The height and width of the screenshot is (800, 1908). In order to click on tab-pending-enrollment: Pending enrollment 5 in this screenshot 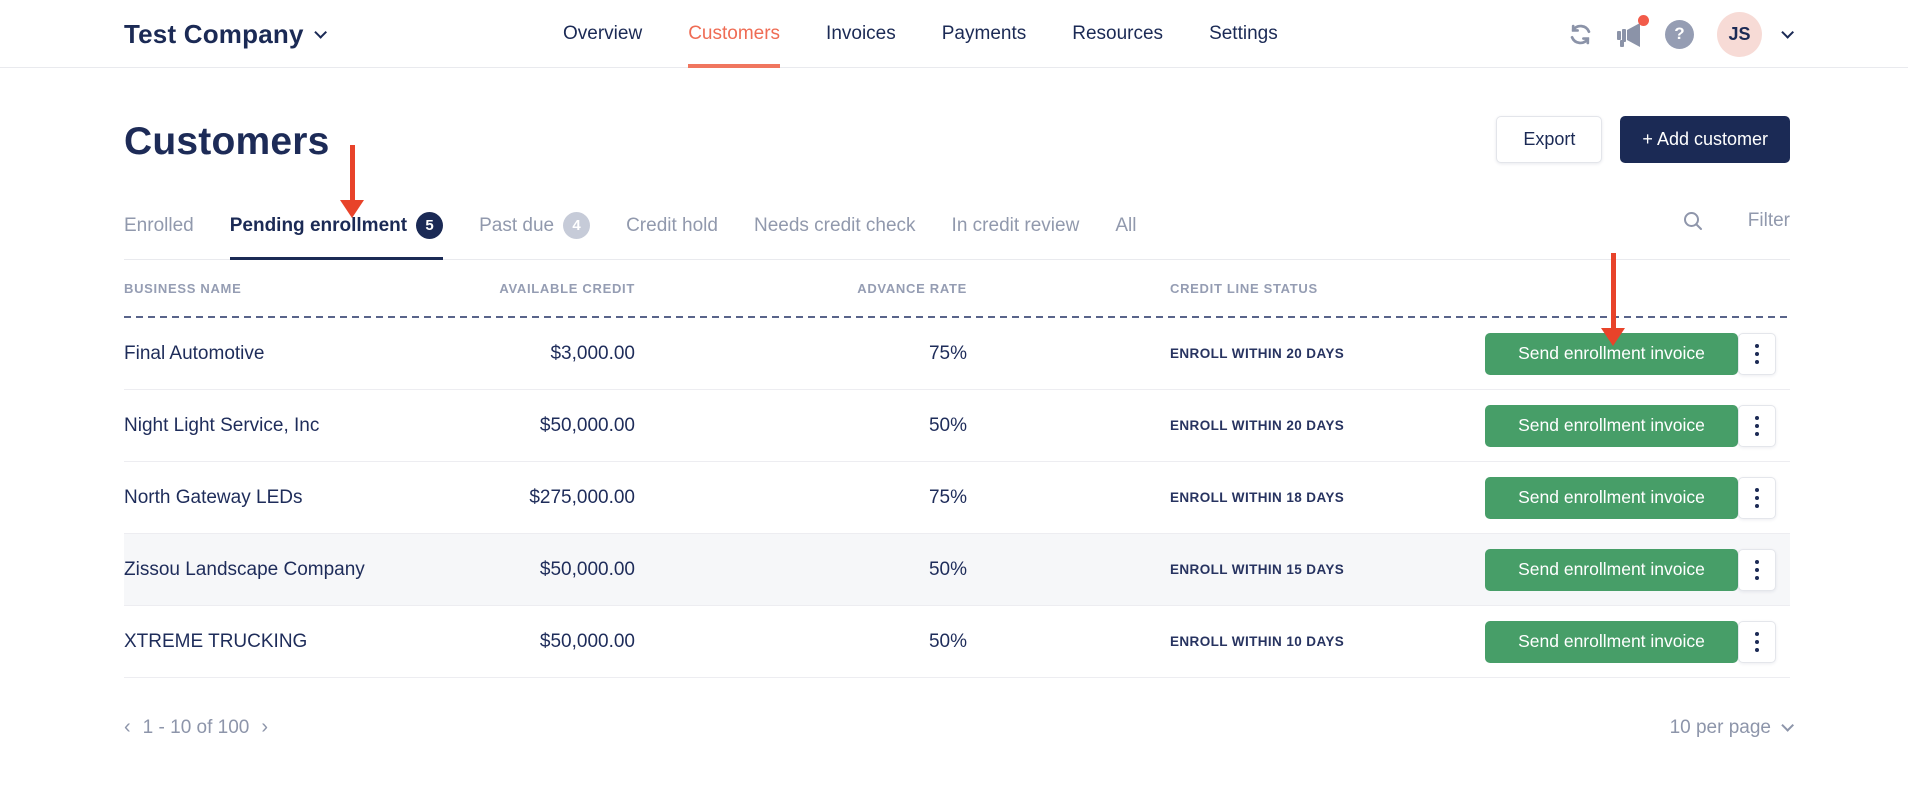, I will do `click(336, 233)`.